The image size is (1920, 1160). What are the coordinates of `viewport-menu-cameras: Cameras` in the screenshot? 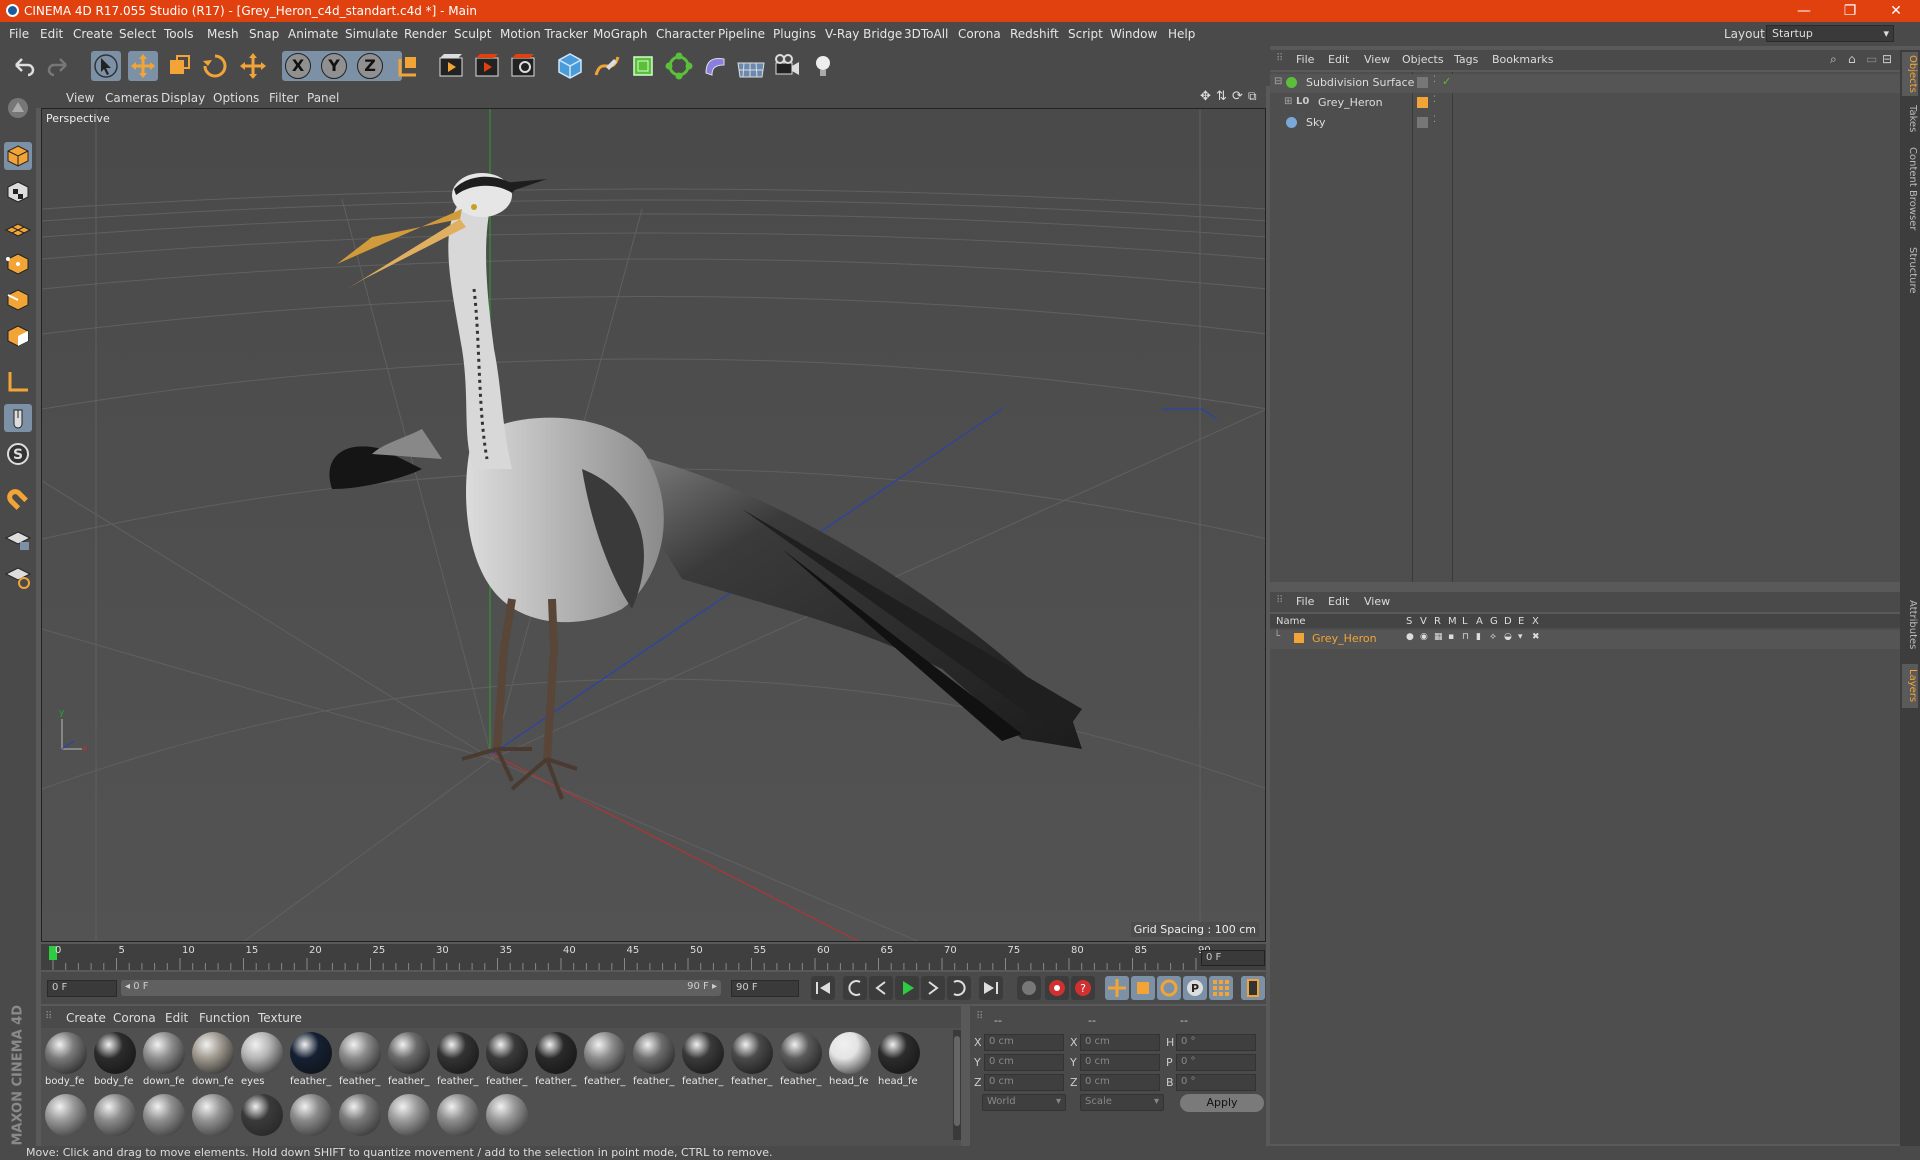 It's located at (131, 98).